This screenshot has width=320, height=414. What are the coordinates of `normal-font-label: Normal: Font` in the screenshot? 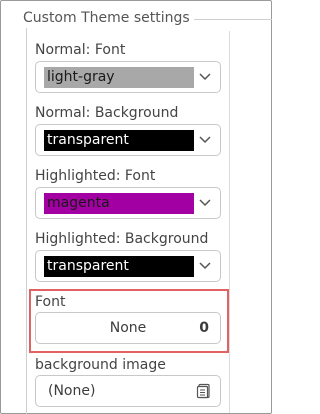 It's located at (80, 50).